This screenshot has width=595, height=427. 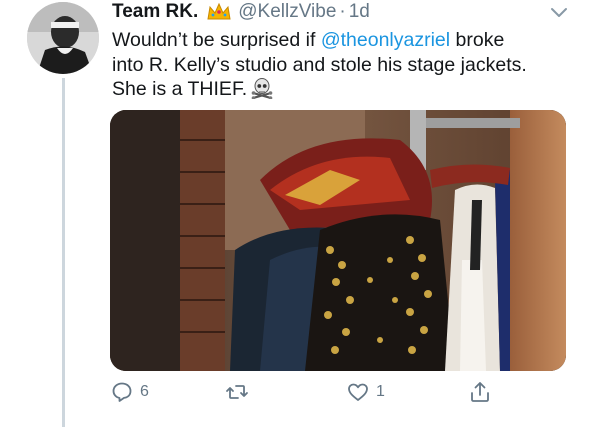 I want to click on avatar-image, so click(x=63, y=38).